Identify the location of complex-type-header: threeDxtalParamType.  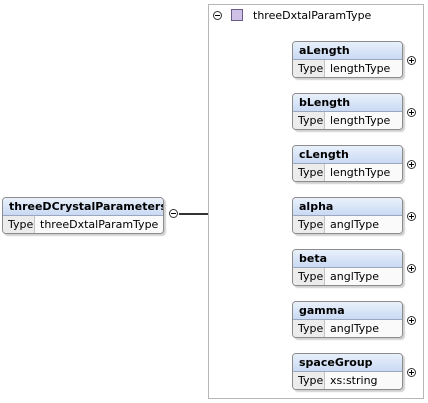
(316, 16).